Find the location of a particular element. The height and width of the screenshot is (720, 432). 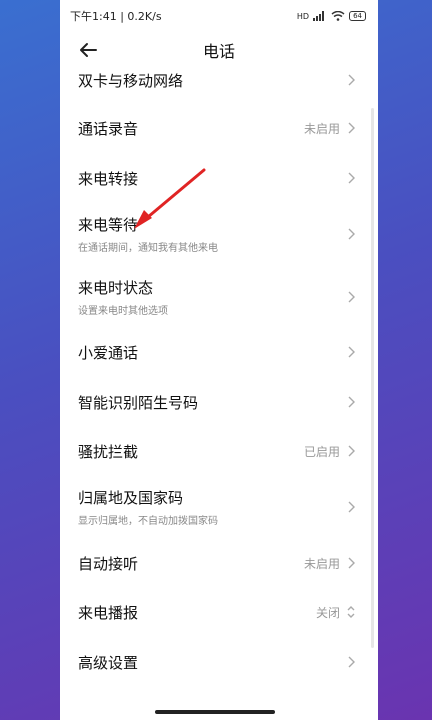

list-item: 来电播报 关闭 is located at coordinates (219, 612).